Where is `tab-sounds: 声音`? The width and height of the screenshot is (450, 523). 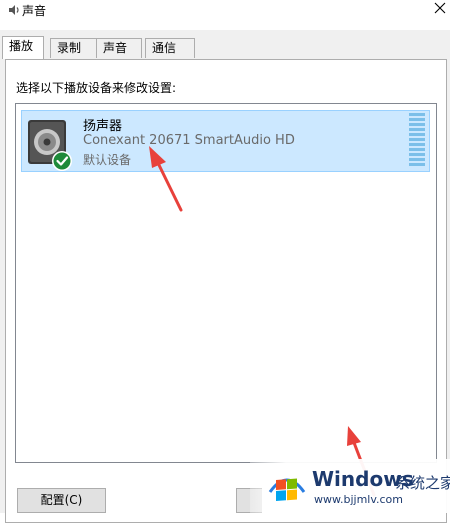 tab-sounds: 声音 is located at coordinates (119, 48).